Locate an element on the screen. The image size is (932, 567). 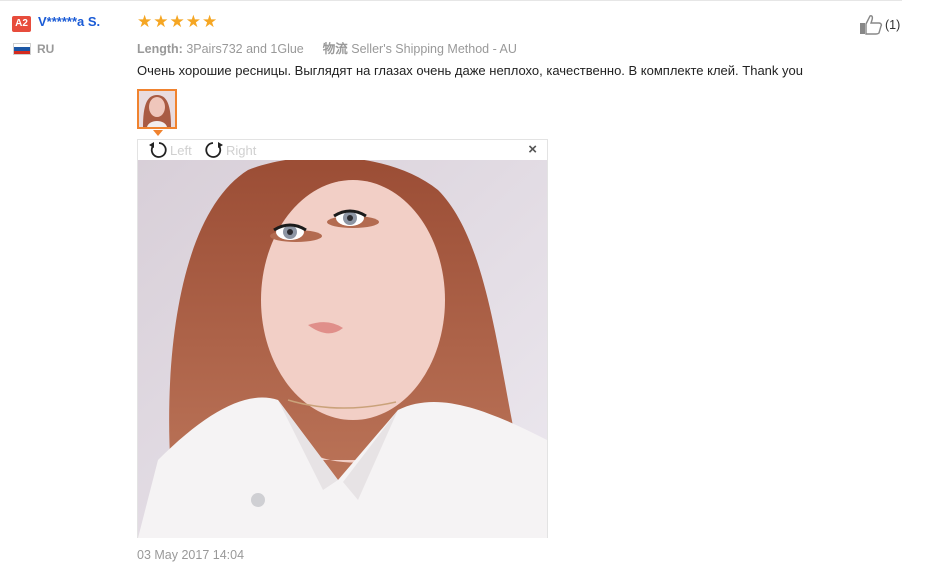
viewer-toolbar: Left Right × is located at coordinates (342, 150).